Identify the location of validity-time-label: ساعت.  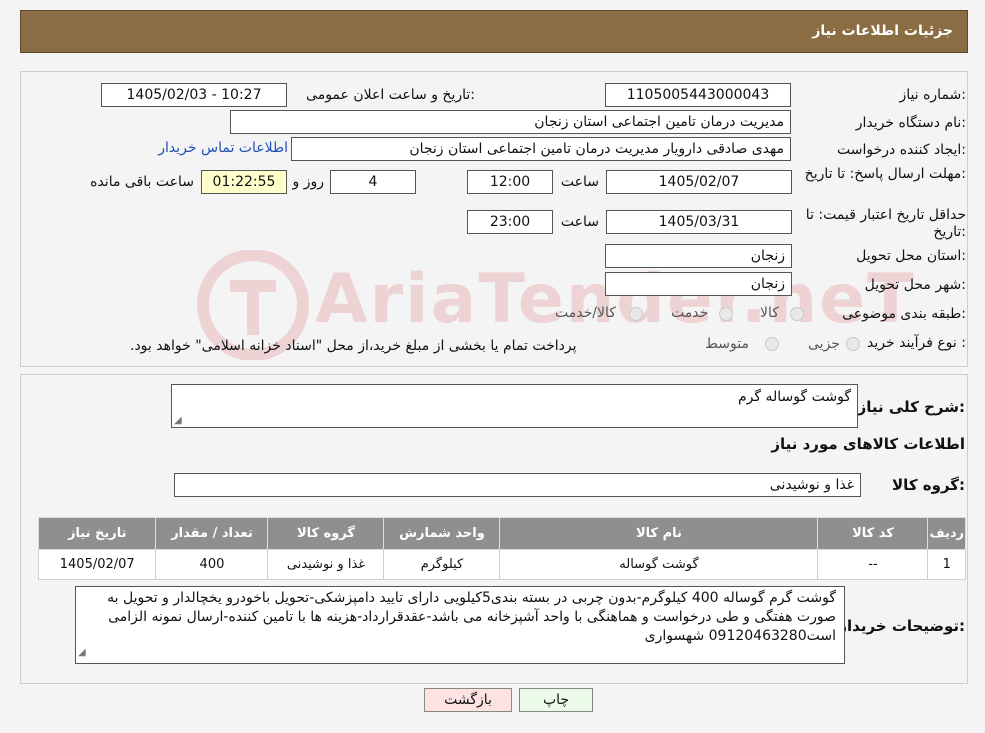
(579, 222).